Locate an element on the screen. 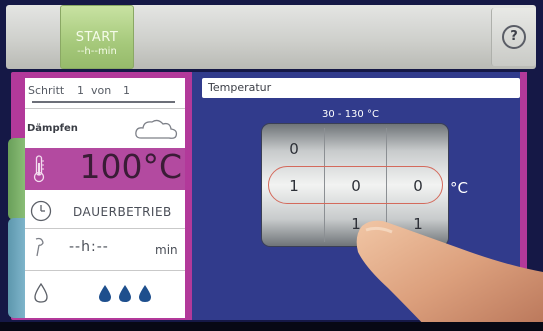 Image resolution: width=543 pixels, height=331 pixels. step-total: 1 is located at coordinates (126, 90).